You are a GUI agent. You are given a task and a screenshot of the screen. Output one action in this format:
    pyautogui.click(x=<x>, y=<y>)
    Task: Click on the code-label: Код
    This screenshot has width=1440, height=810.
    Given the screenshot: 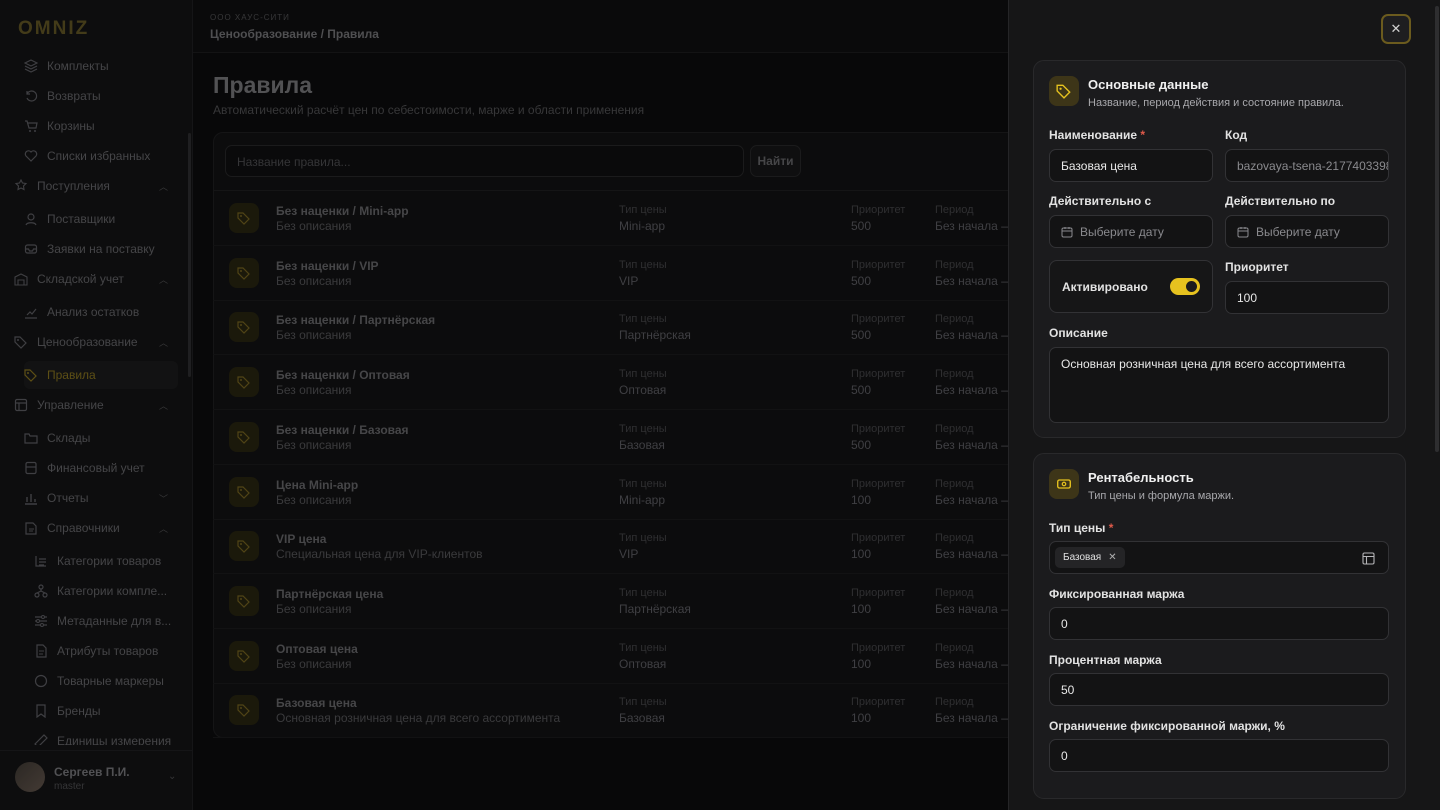 What is the action you would take?
    pyautogui.click(x=1236, y=135)
    